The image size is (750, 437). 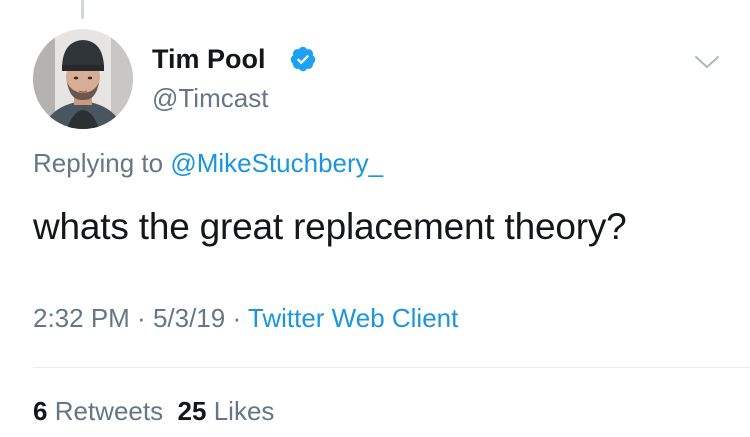 I want to click on tweet-metadata: 2:32 PM · 5/3/19 · Twitter Web Client, so click(x=245, y=318).